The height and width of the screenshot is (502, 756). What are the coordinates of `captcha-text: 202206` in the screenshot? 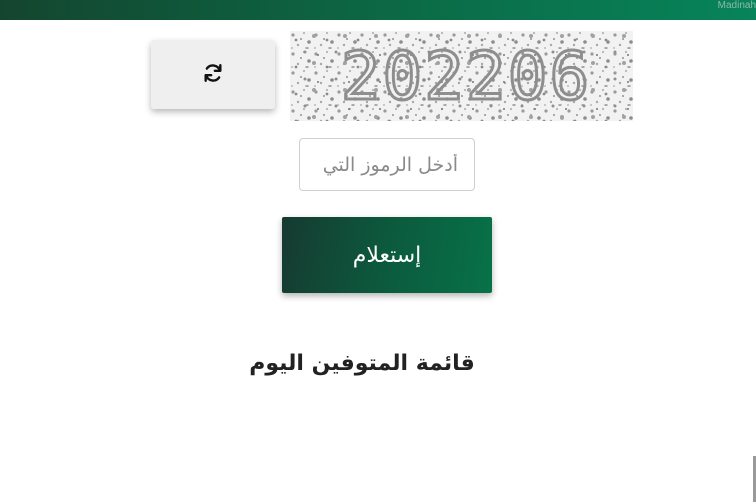 It's located at (466, 76).